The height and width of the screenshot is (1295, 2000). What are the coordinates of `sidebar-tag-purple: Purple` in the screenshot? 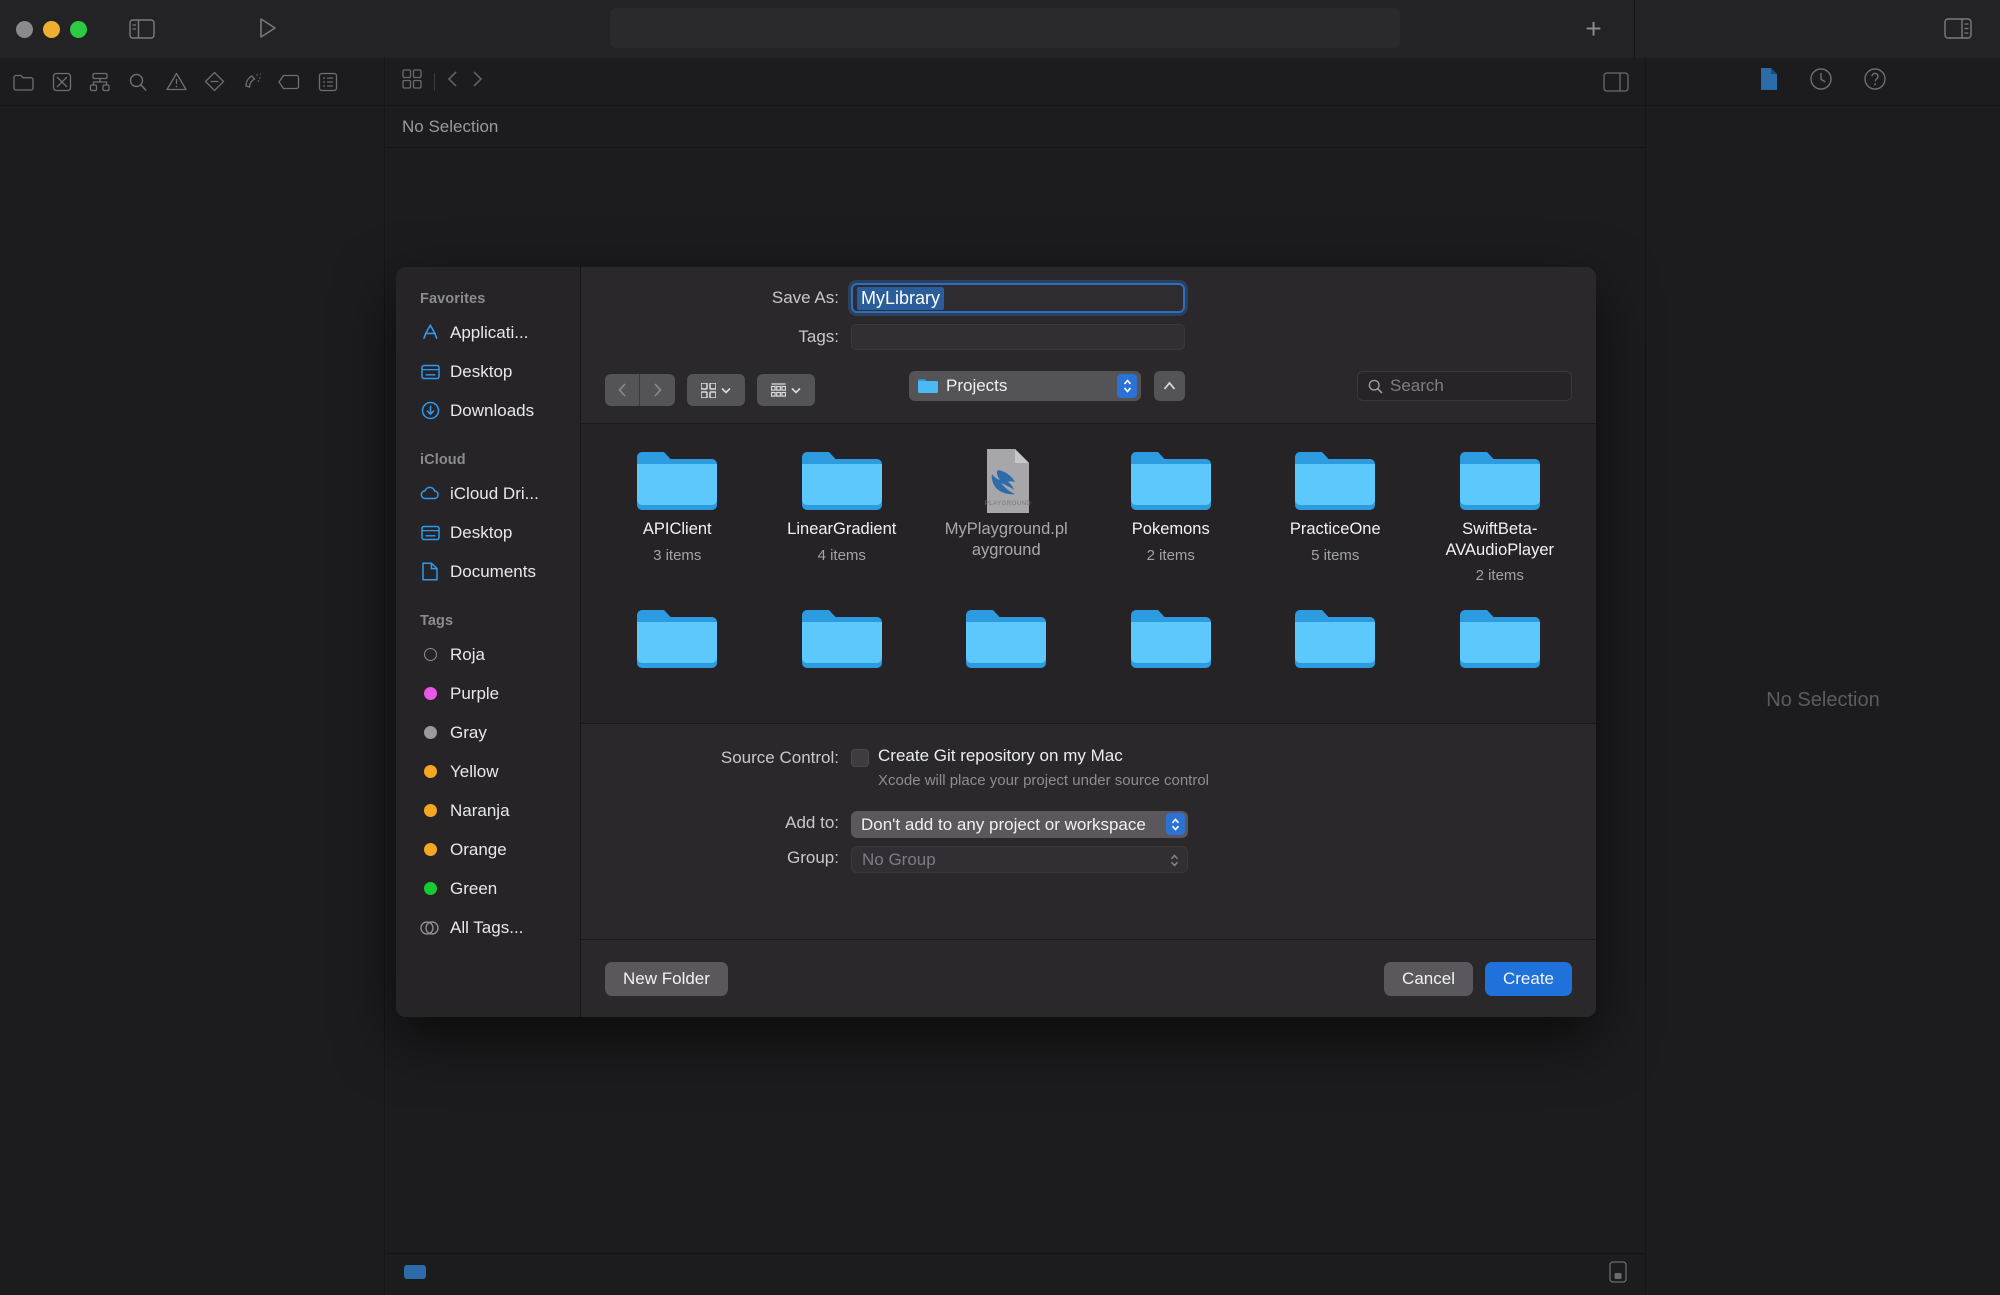 It's located at (488, 693).